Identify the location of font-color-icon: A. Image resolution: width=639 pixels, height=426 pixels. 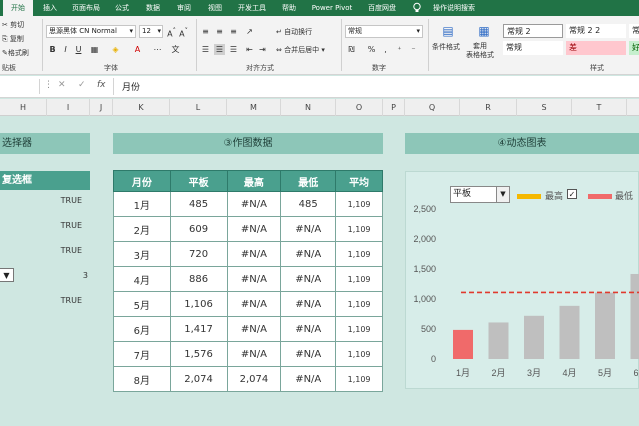
(137, 49).